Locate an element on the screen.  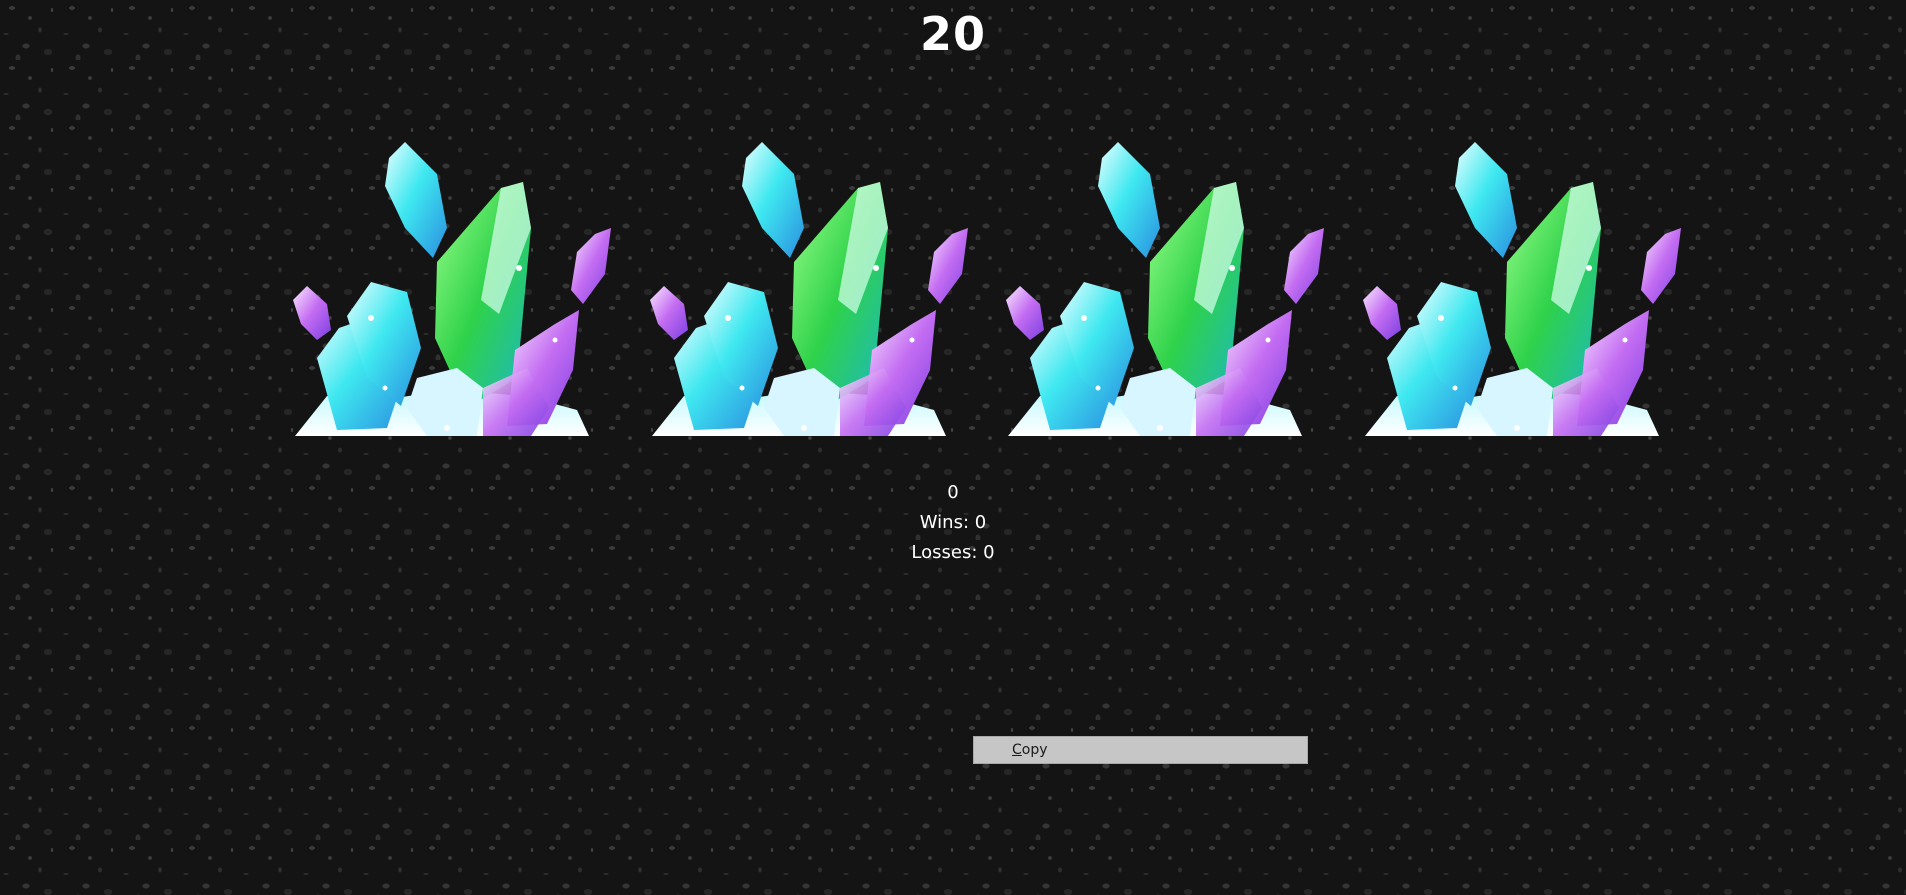
copy-button-accesskey: C is located at coordinates (1017, 750).